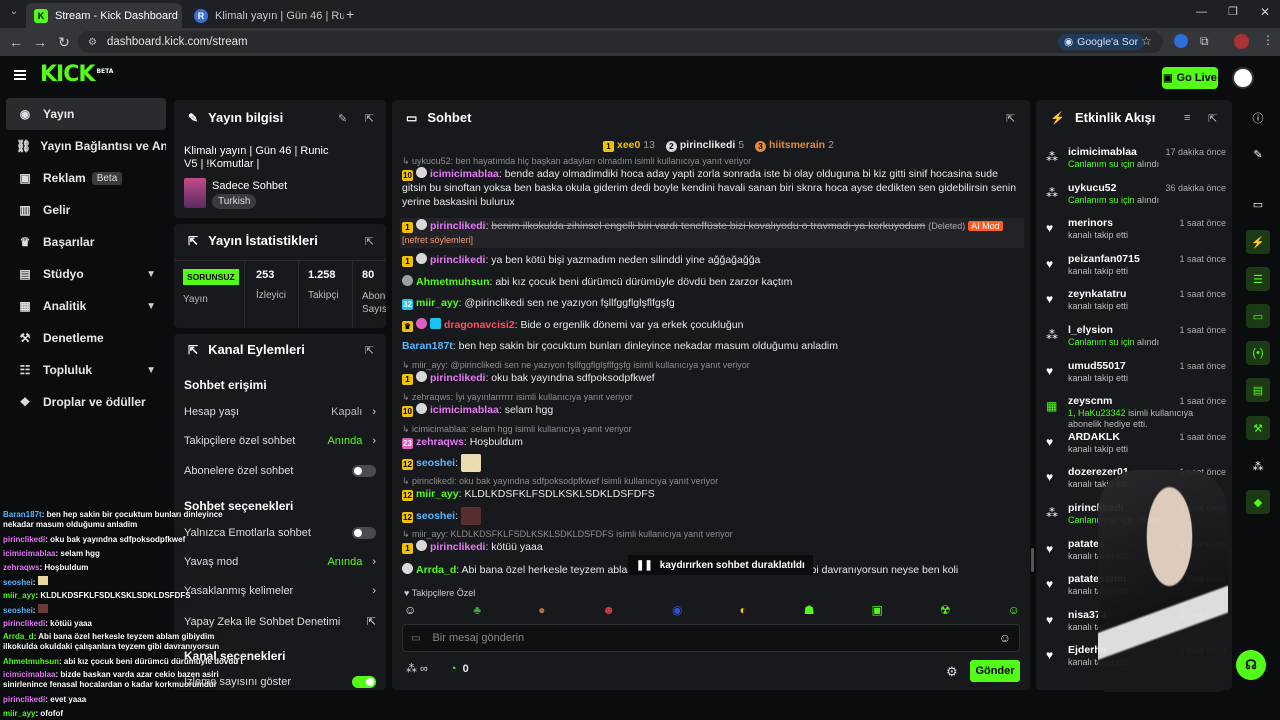 Image resolution: width=1280 pixels, height=720 pixels. Describe the element at coordinates (608, 611) in the screenshot. I see `emote-face-icon: ☻` at that location.